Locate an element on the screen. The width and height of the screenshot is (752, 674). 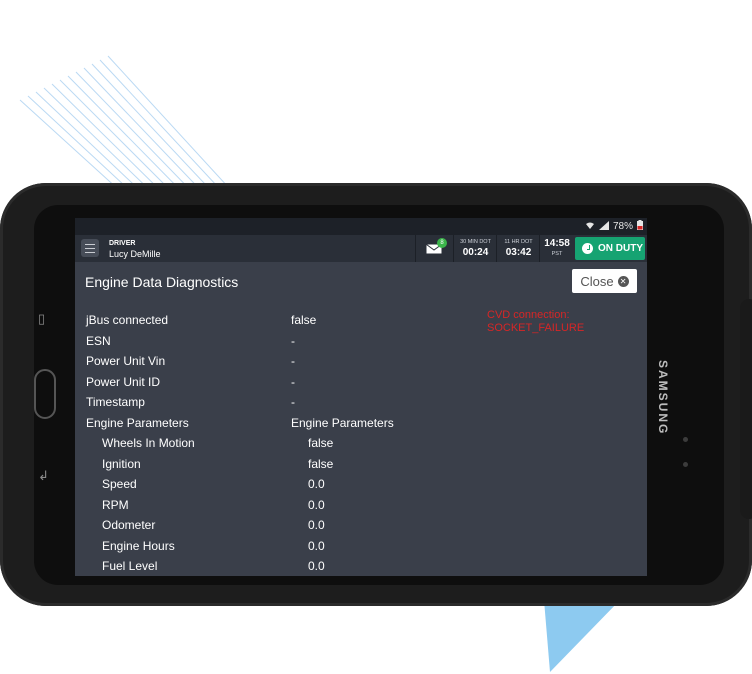
table-row: Wheels In Motion false is located at coordinates (361, 444).